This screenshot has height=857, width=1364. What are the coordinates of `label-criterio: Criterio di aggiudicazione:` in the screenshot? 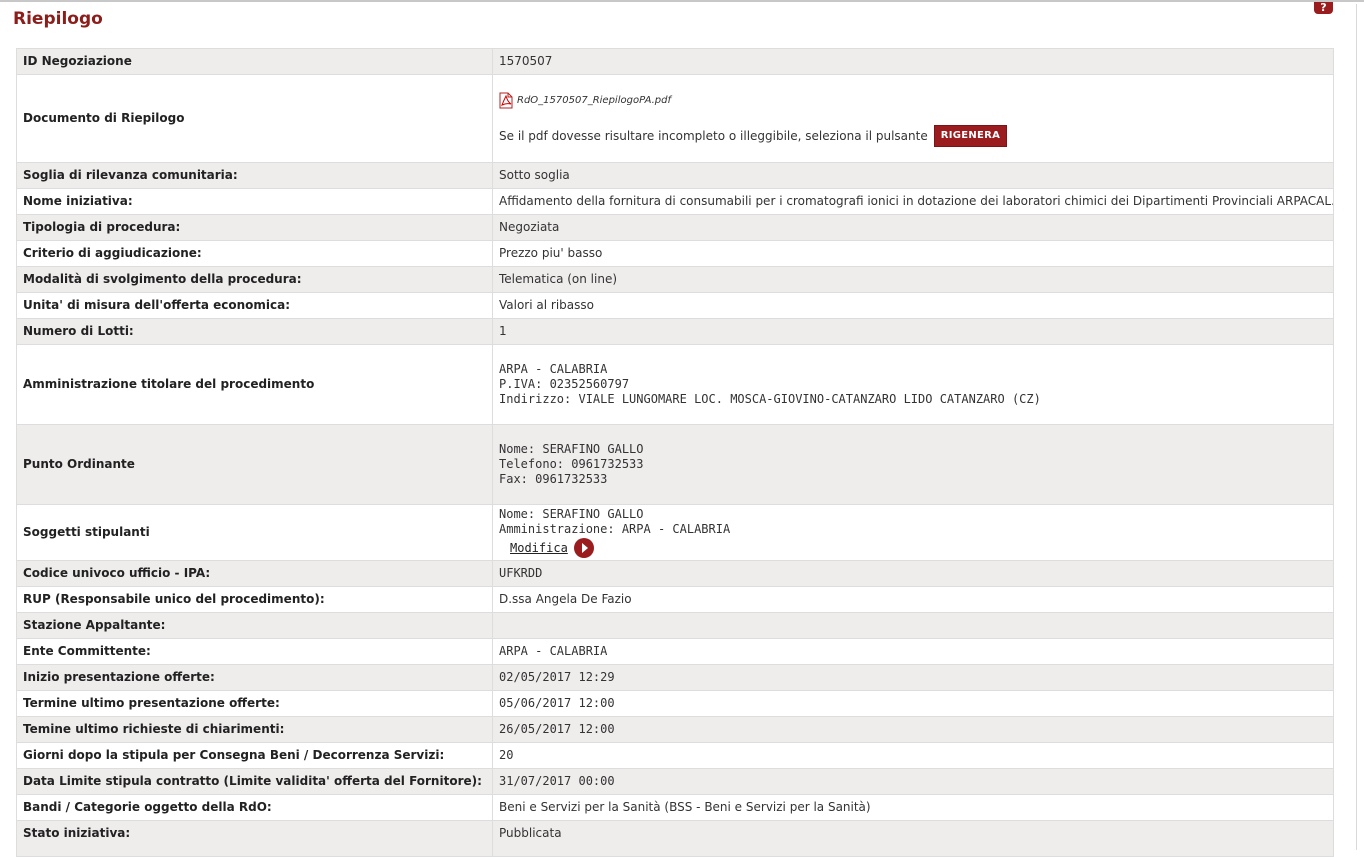 It's located at (254, 253).